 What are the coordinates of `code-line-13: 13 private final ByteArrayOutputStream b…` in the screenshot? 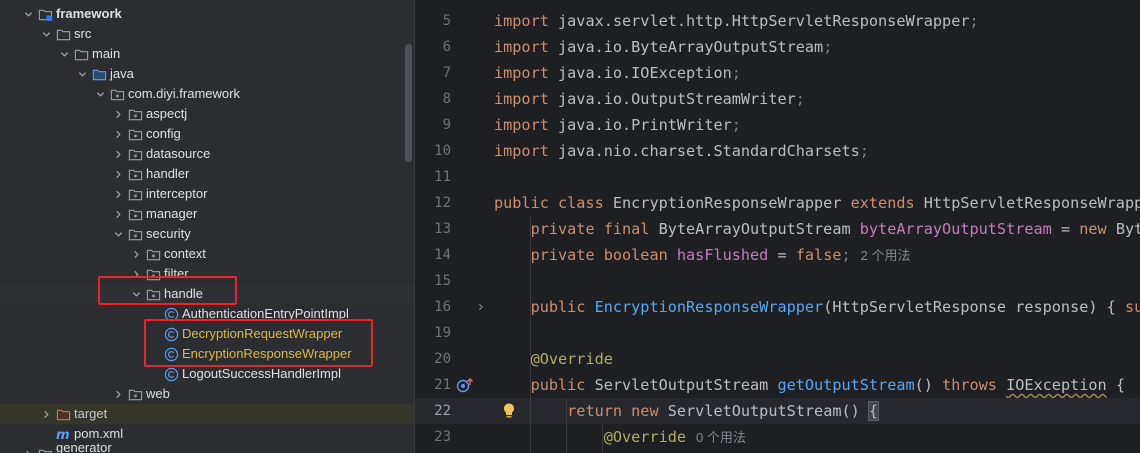 It's located at (777, 229).